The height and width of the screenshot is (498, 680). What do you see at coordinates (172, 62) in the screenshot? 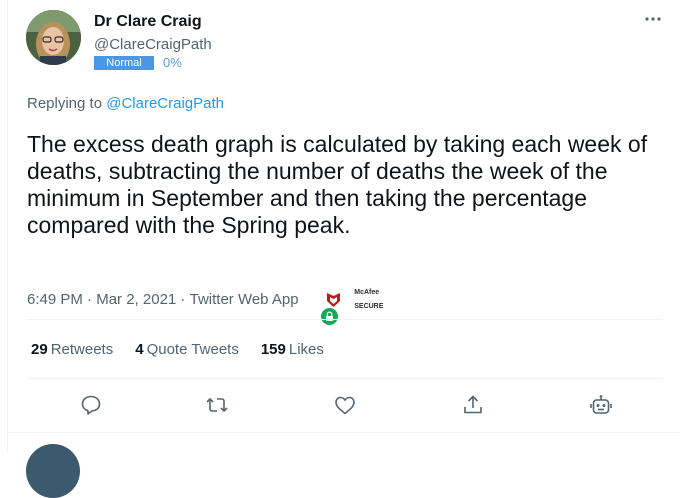
I see `badge-percent: 0%` at bounding box center [172, 62].